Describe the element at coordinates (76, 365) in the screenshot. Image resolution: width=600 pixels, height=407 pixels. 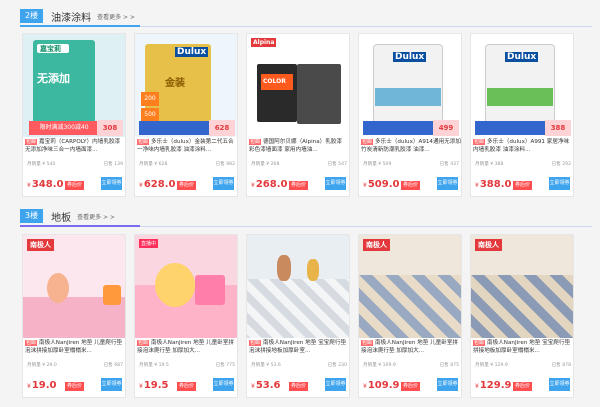
I see `product-meta: 月销量 ¥ 29.0 已售 687` at that location.